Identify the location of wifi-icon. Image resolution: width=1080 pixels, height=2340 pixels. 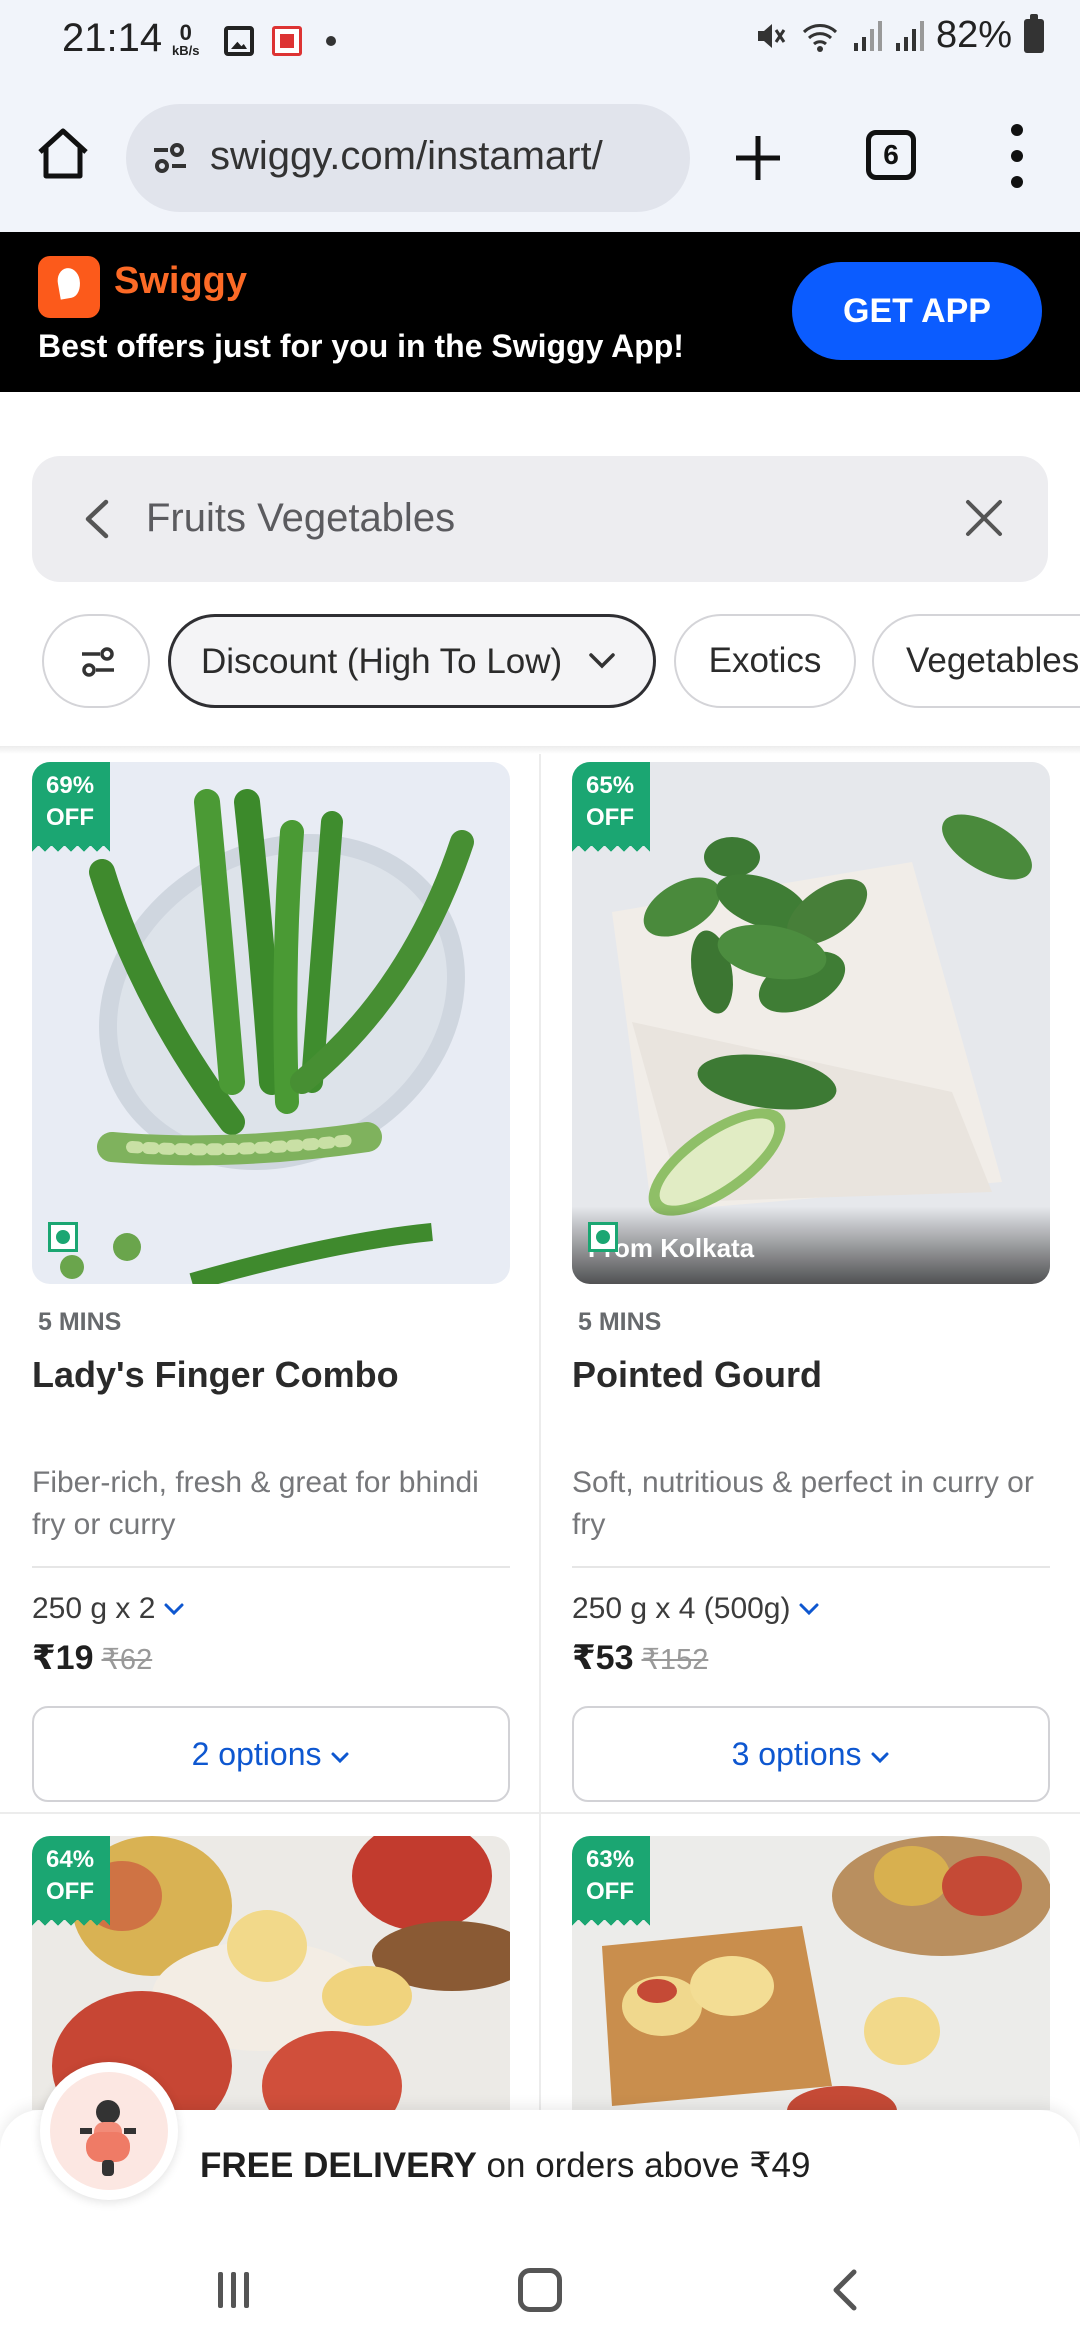
(819, 37).